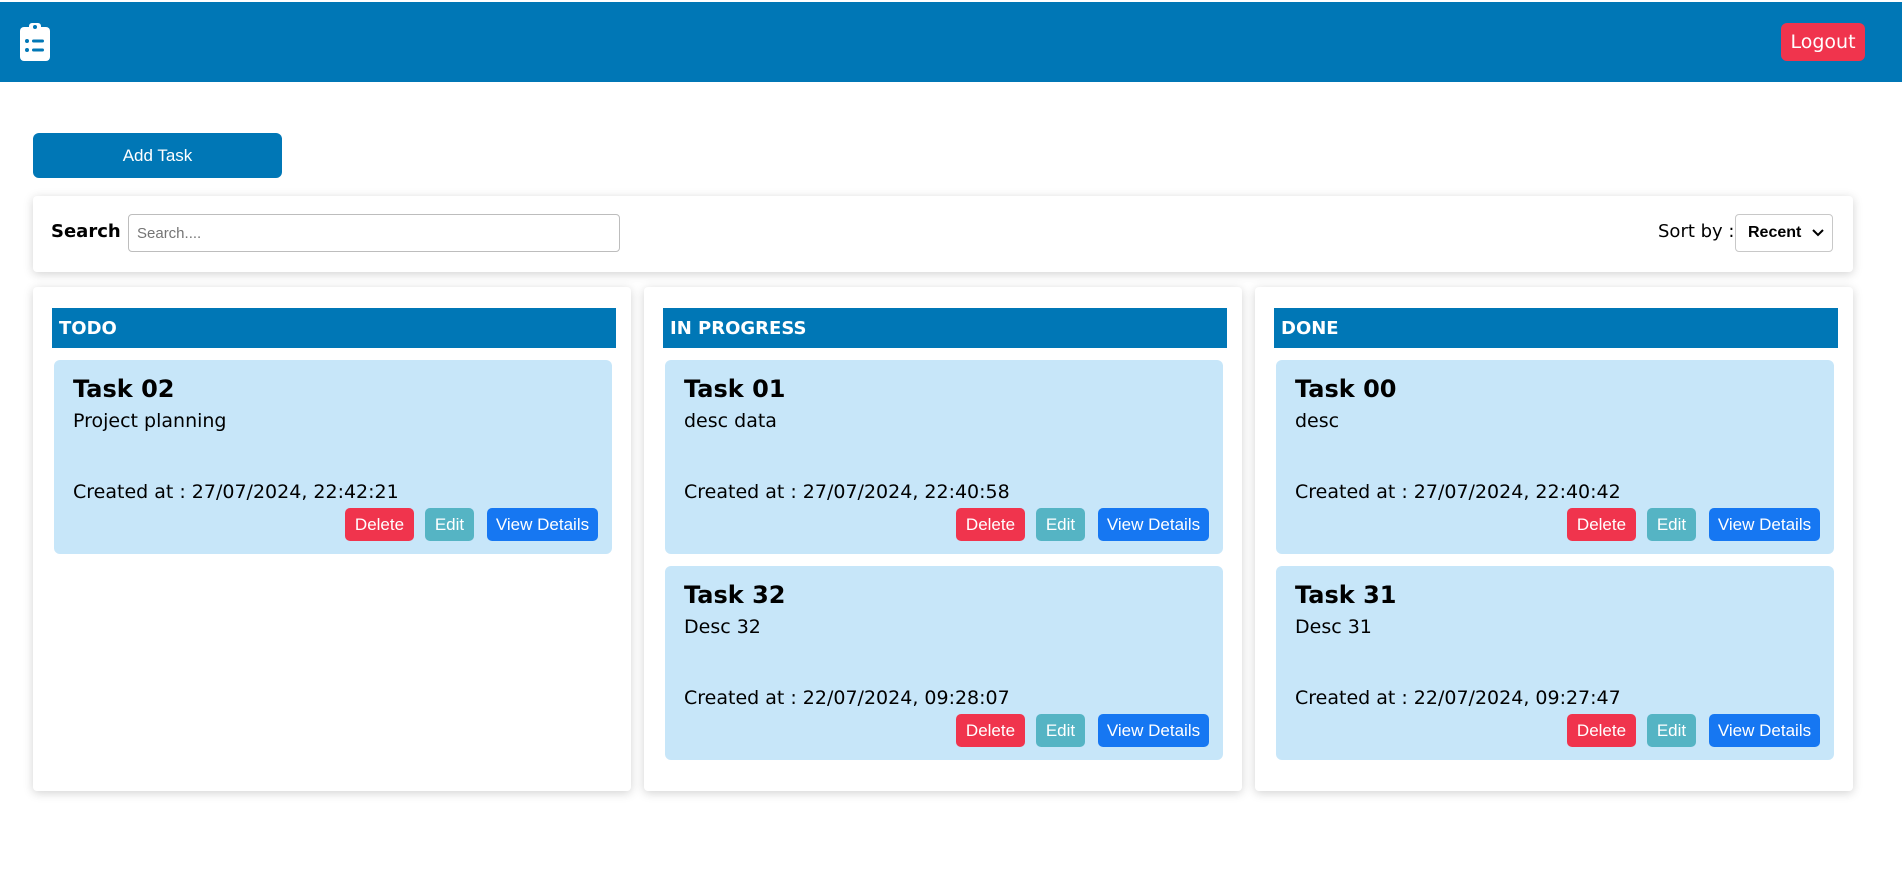 The width and height of the screenshot is (1902, 888). Describe the element at coordinates (1458, 492) in the screenshot. I see `task-created-at: Created at : 27/07/2024, 22:40:42` at that location.